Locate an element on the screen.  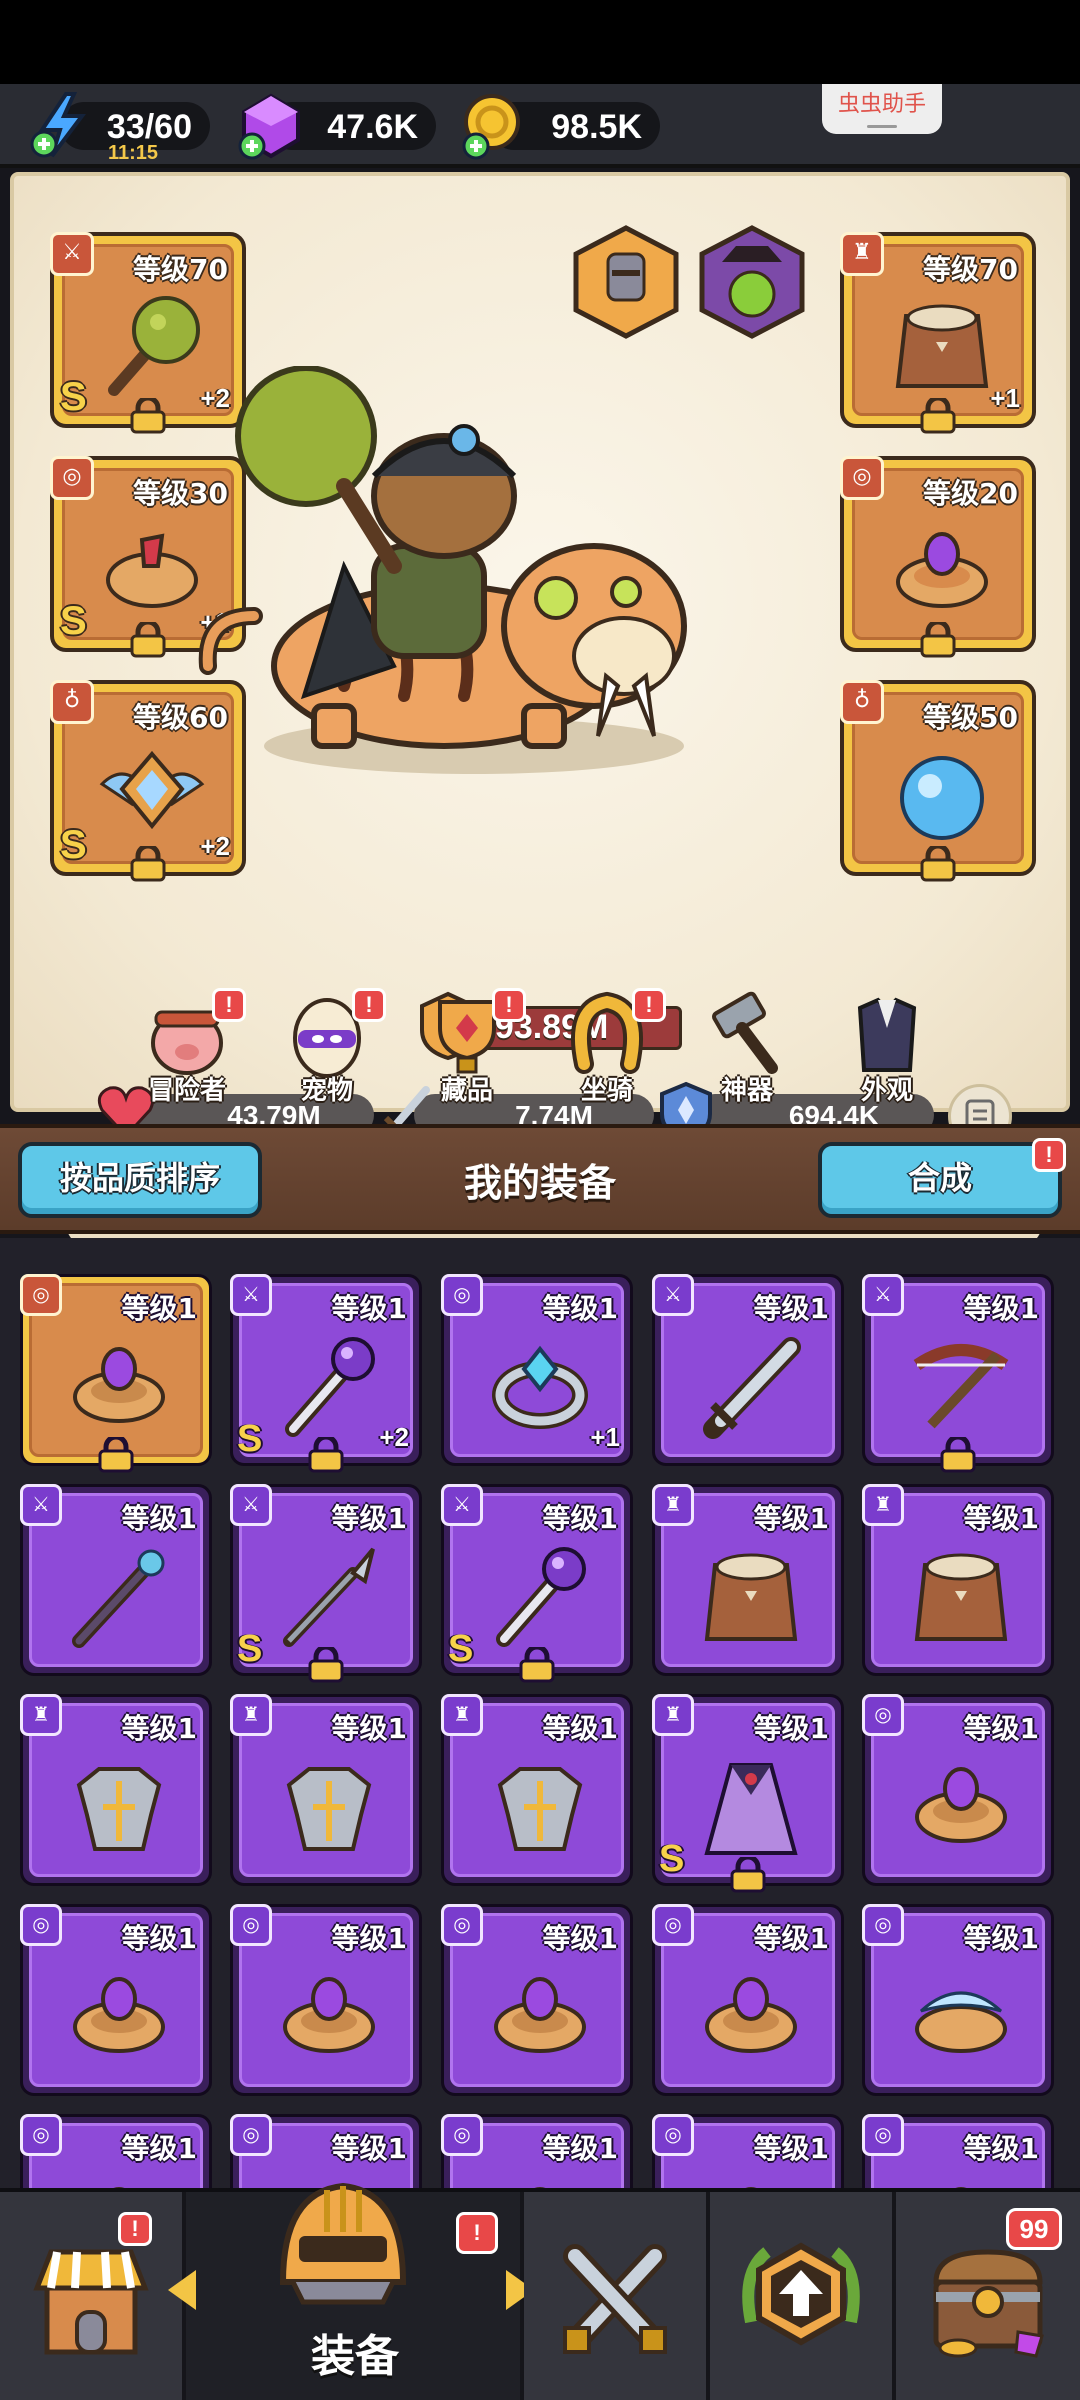
slot-level: 等级50 is located at coordinates (970, 717).